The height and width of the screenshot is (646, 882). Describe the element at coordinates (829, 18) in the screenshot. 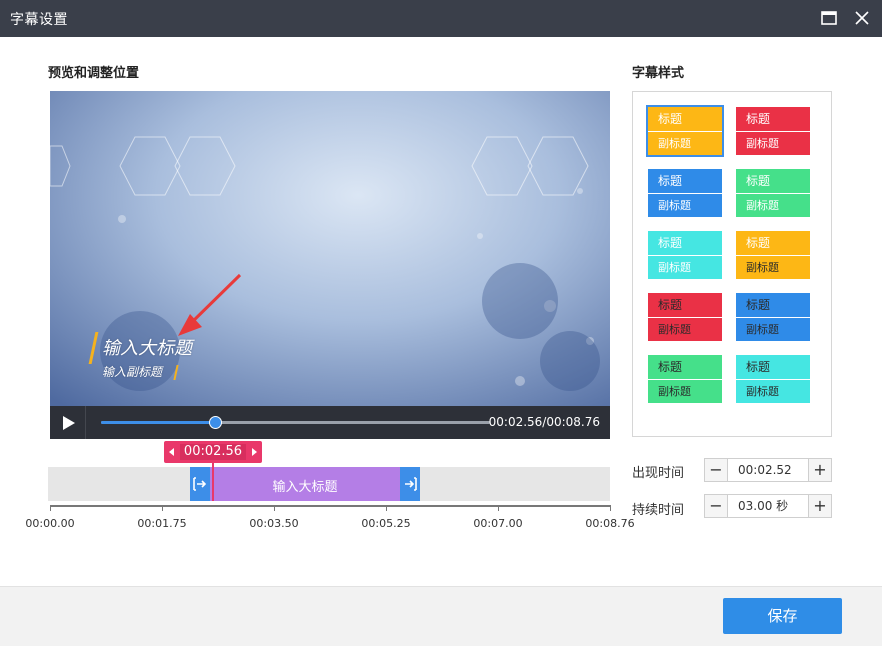

I see `maximize-icon` at that location.